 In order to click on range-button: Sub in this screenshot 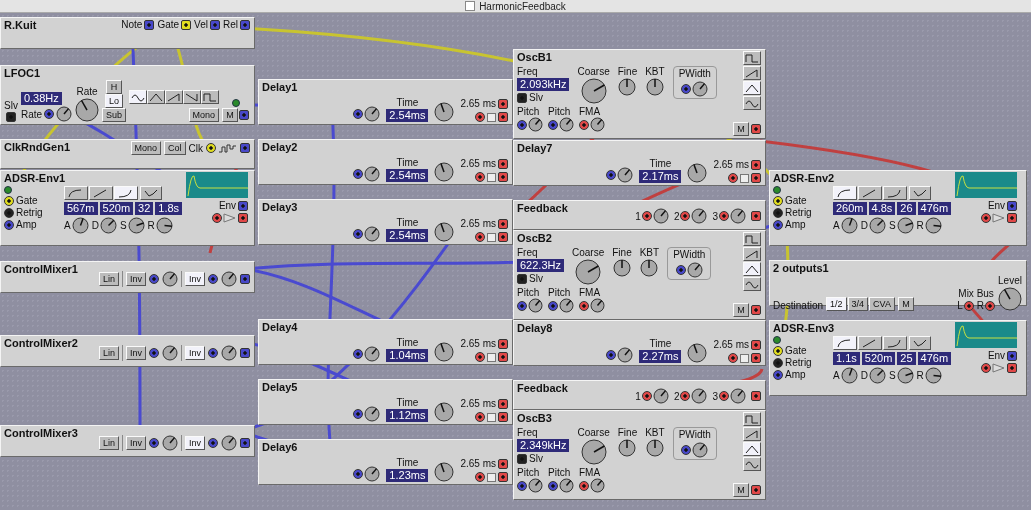, I will do `click(114, 115)`.